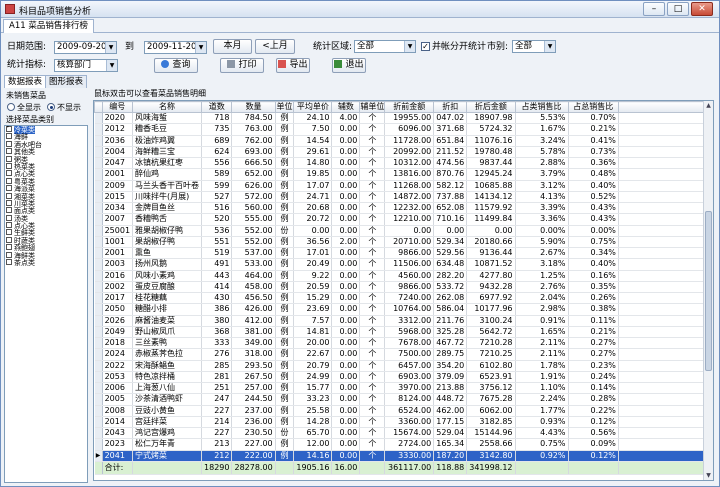  I want to click on show-all-radio: 全显示, so click(24, 108).